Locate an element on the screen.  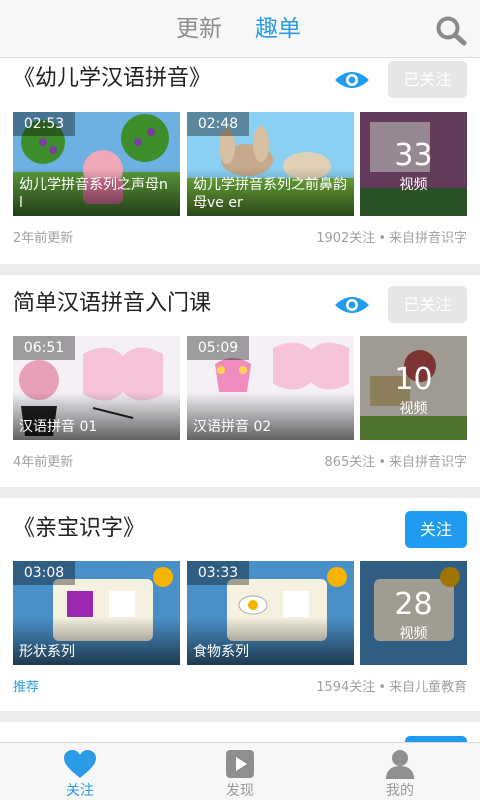
playlist-title: 简单汉语拼音入门课 is located at coordinates (112, 303).